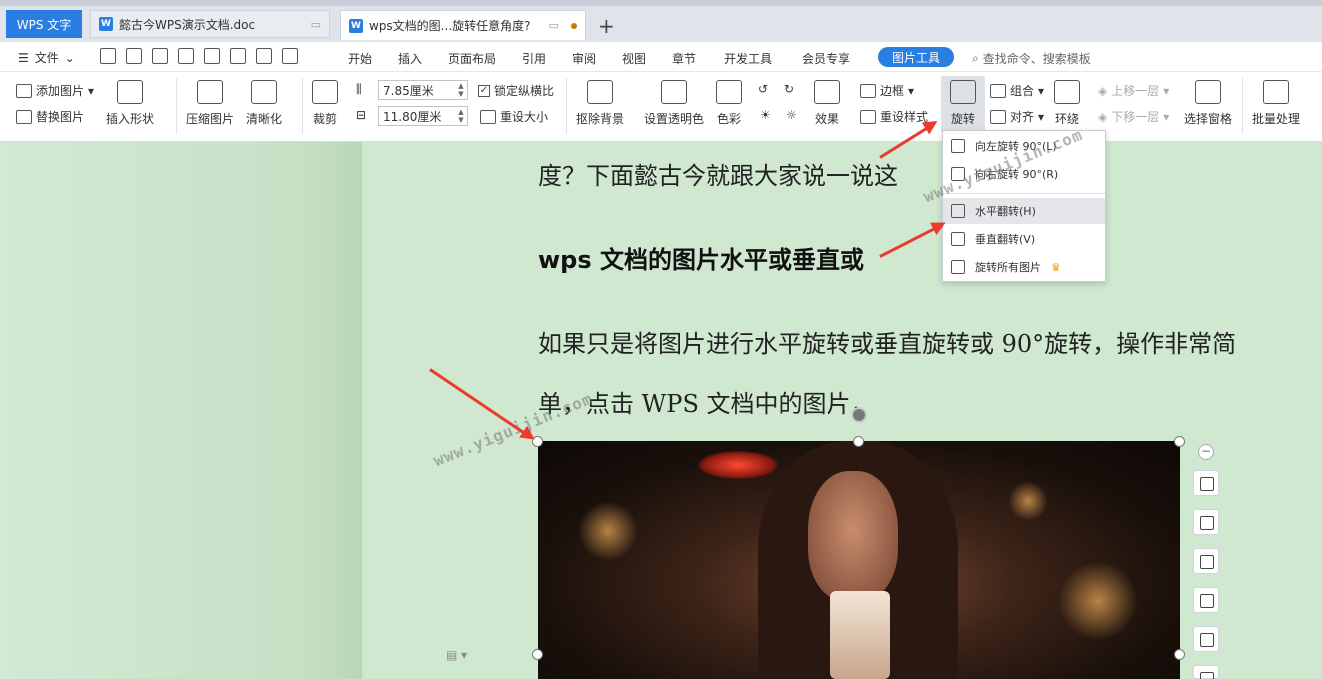 This screenshot has width=1322, height=679. What do you see at coordinates (600, 92) in the screenshot?
I see `remove-background-icon` at bounding box center [600, 92].